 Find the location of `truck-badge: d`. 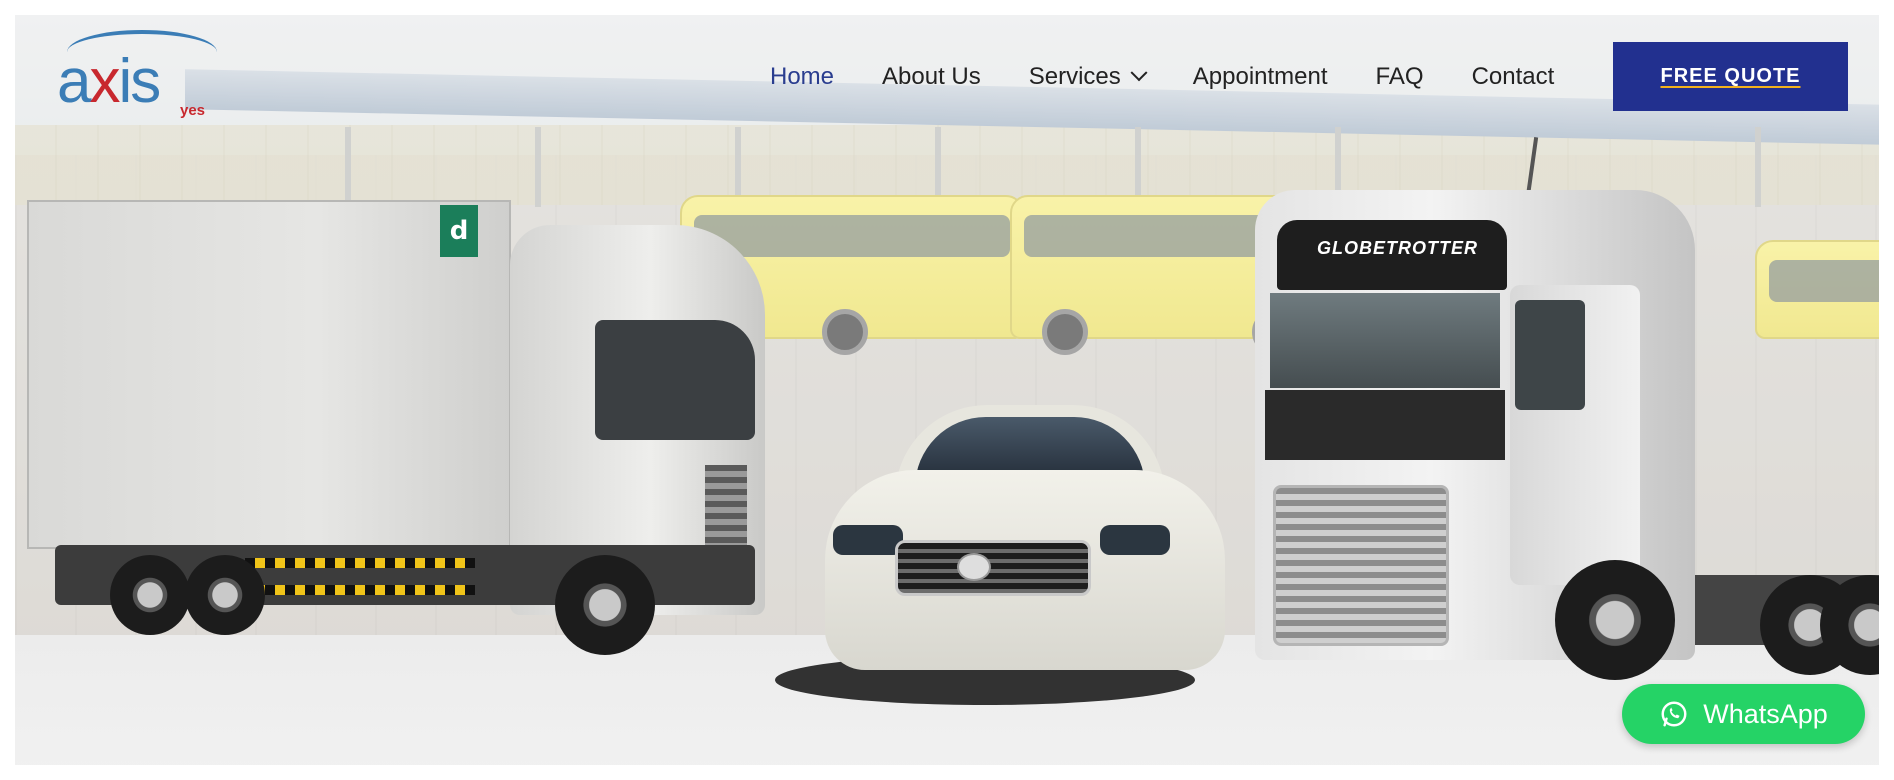

truck-badge: d is located at coordinates (459, 231).